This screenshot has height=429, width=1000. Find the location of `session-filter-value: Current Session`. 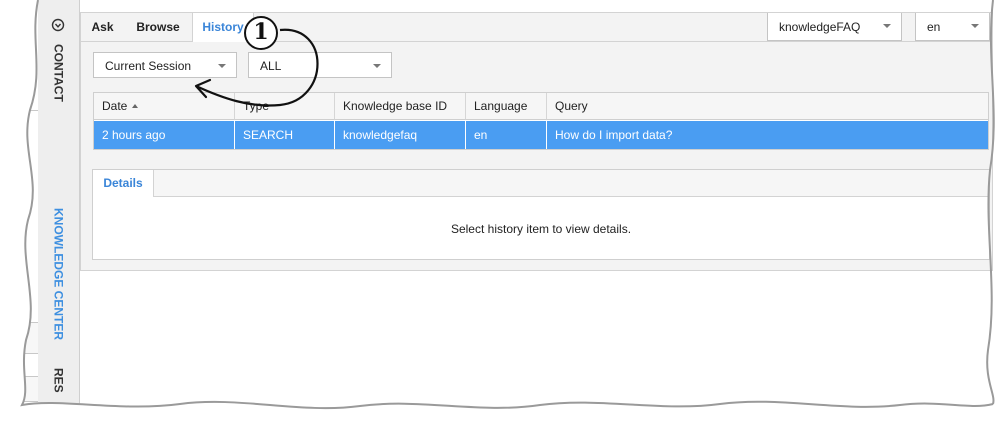

session-filter-value: Current Session is located at coordinates (148, 66).